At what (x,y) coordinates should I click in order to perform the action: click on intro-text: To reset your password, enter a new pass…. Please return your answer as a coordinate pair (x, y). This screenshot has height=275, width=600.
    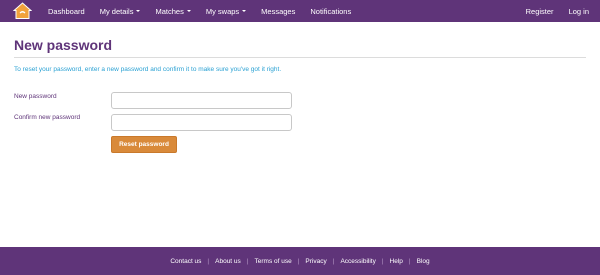
    Looking at the image, I should click on (148, 69).